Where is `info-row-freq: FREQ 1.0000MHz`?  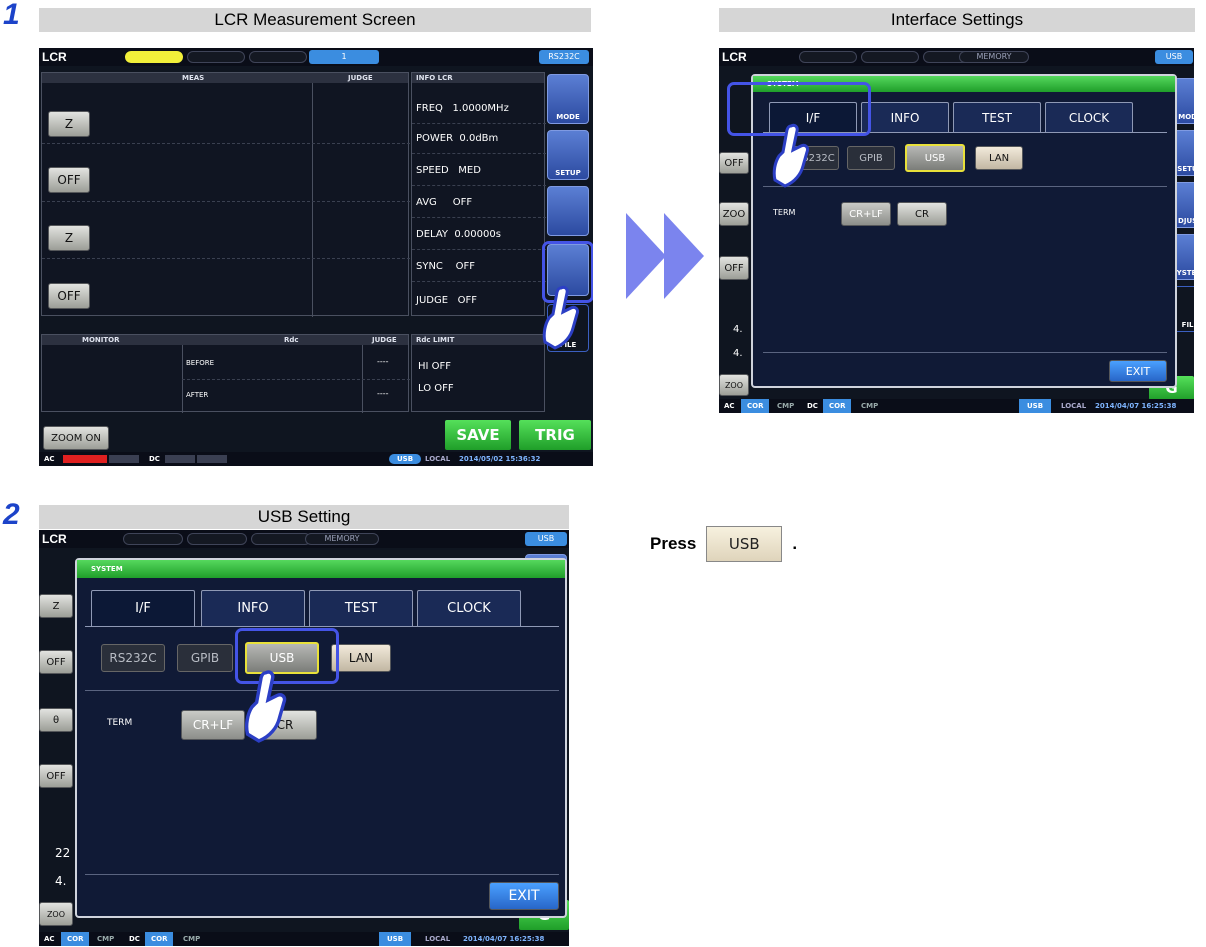
info-row-freq: FREQ 1.0000MHz is located at coordinates (462, 108).